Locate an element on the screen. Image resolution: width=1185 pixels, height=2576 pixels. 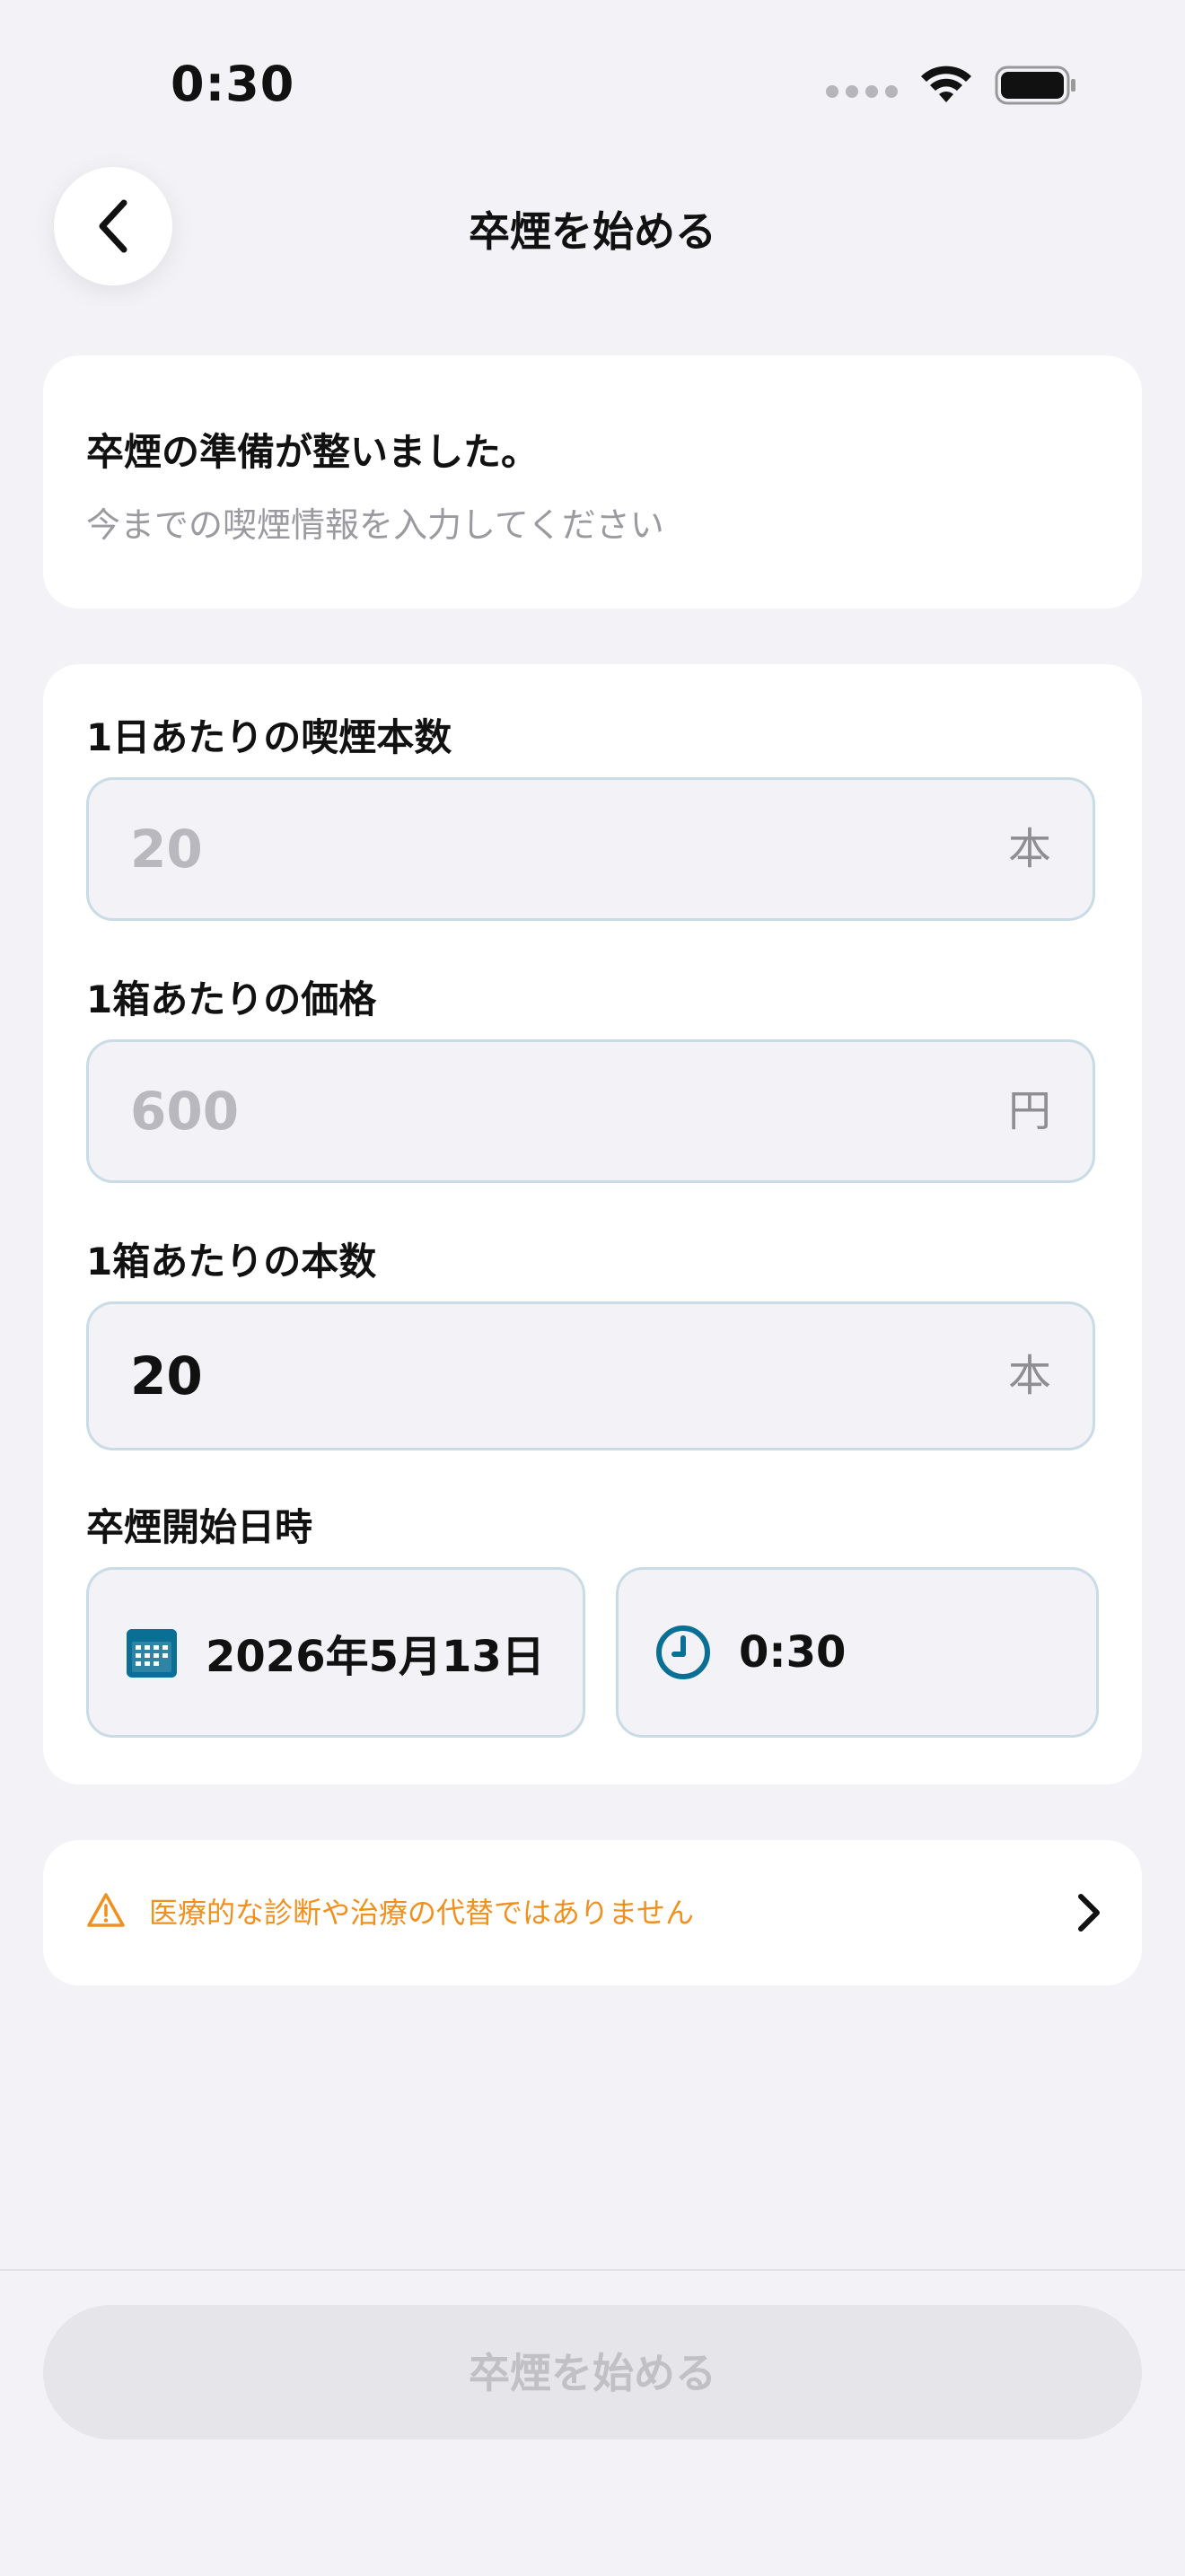
daily-count-placeholder: 20 is located at coordinates (166, 849).